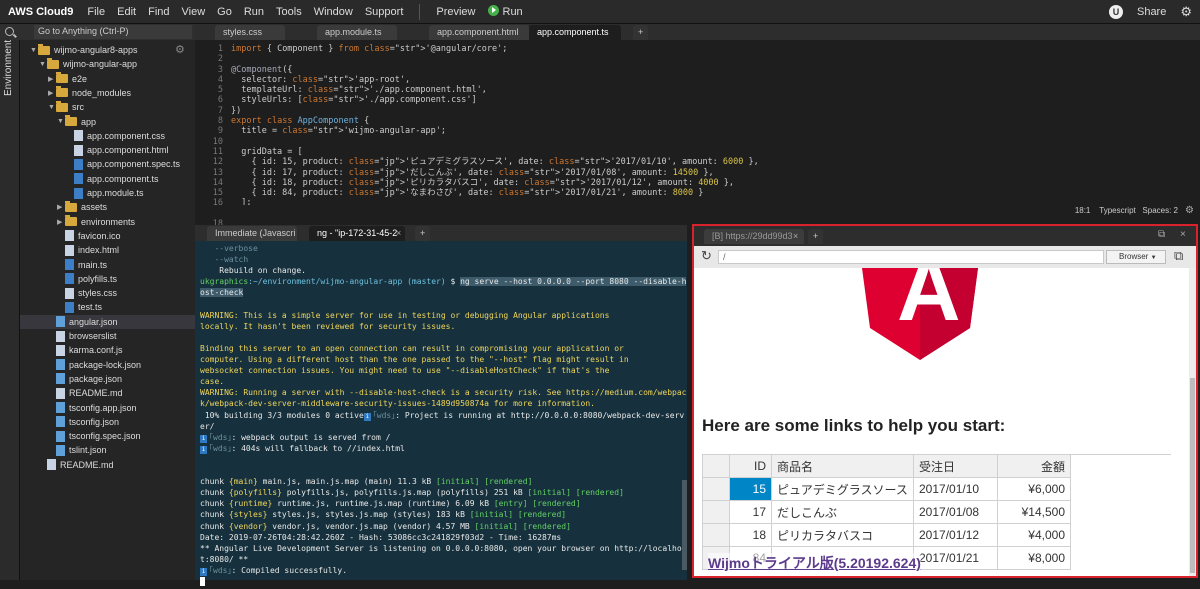 Image resolution: width=1200 pixels, height=589 pixels. Describe the element at coordinates (254, 12) in the screenshot. I see `menu-run: Run` at that location.